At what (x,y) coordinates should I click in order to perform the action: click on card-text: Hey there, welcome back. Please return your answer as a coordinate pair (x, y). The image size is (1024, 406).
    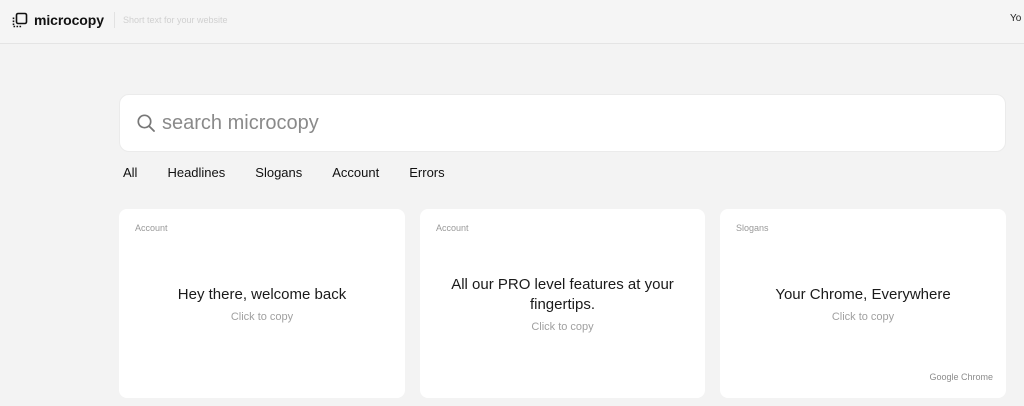
    Looking at the image, I should click on (262, 294).